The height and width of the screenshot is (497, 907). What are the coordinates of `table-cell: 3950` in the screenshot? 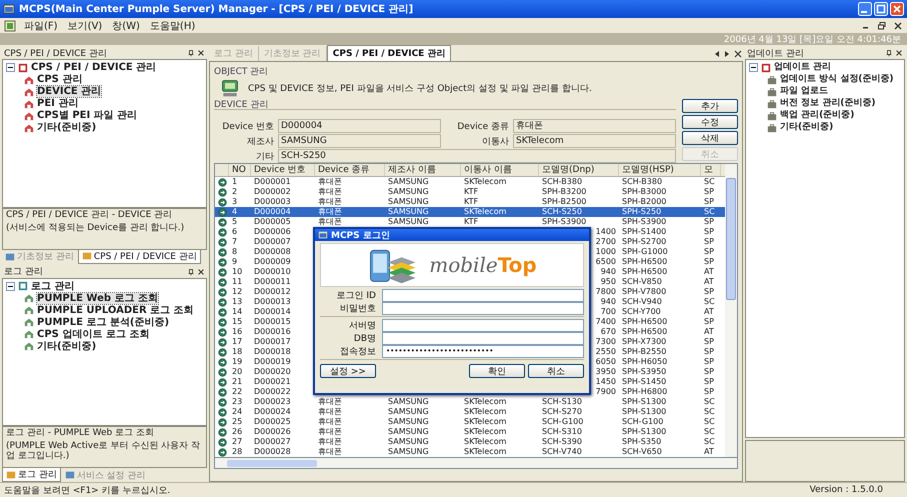 It's located at (606, 371).